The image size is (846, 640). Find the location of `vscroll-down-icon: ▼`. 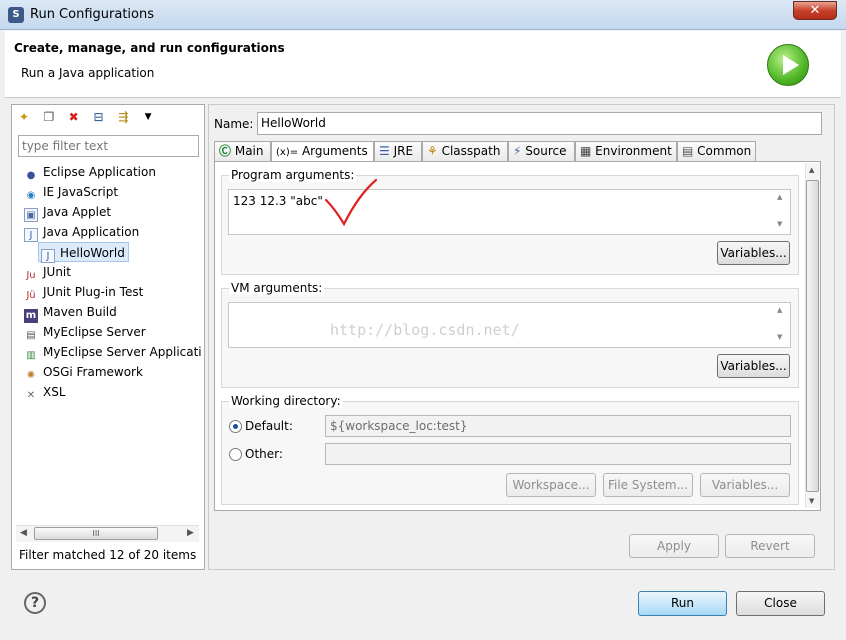

vscroll-down-icon: ▼ is located at coordinates (811, 501).